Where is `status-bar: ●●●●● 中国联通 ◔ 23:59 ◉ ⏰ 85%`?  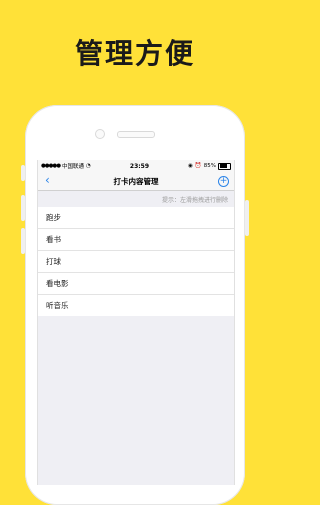 status-bar: ●●●●● 中国联通 ◔ 23:59 ◉ ⏰ 85% is located at coordinates (136, 166).